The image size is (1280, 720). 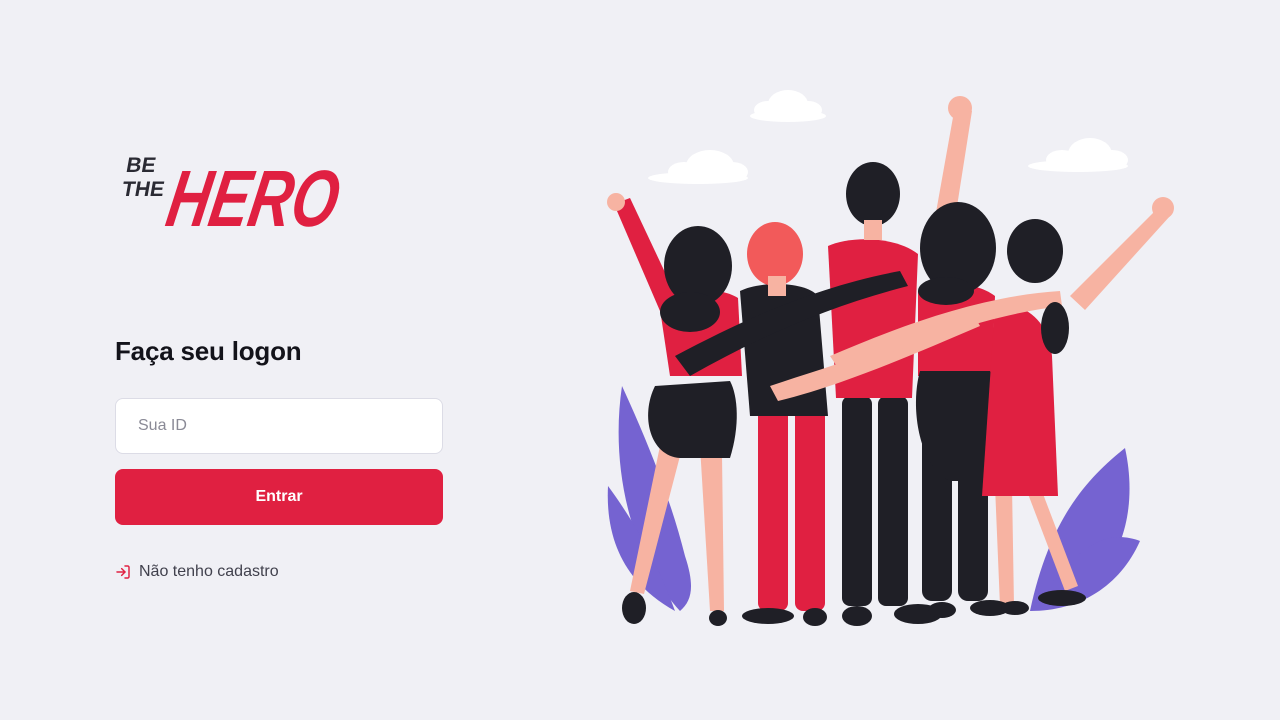 What do you see at coordinates (209, 571) in the screenshot?
I see `register-link-label: Não tenho cadastro` at bounding box center [209, 571].